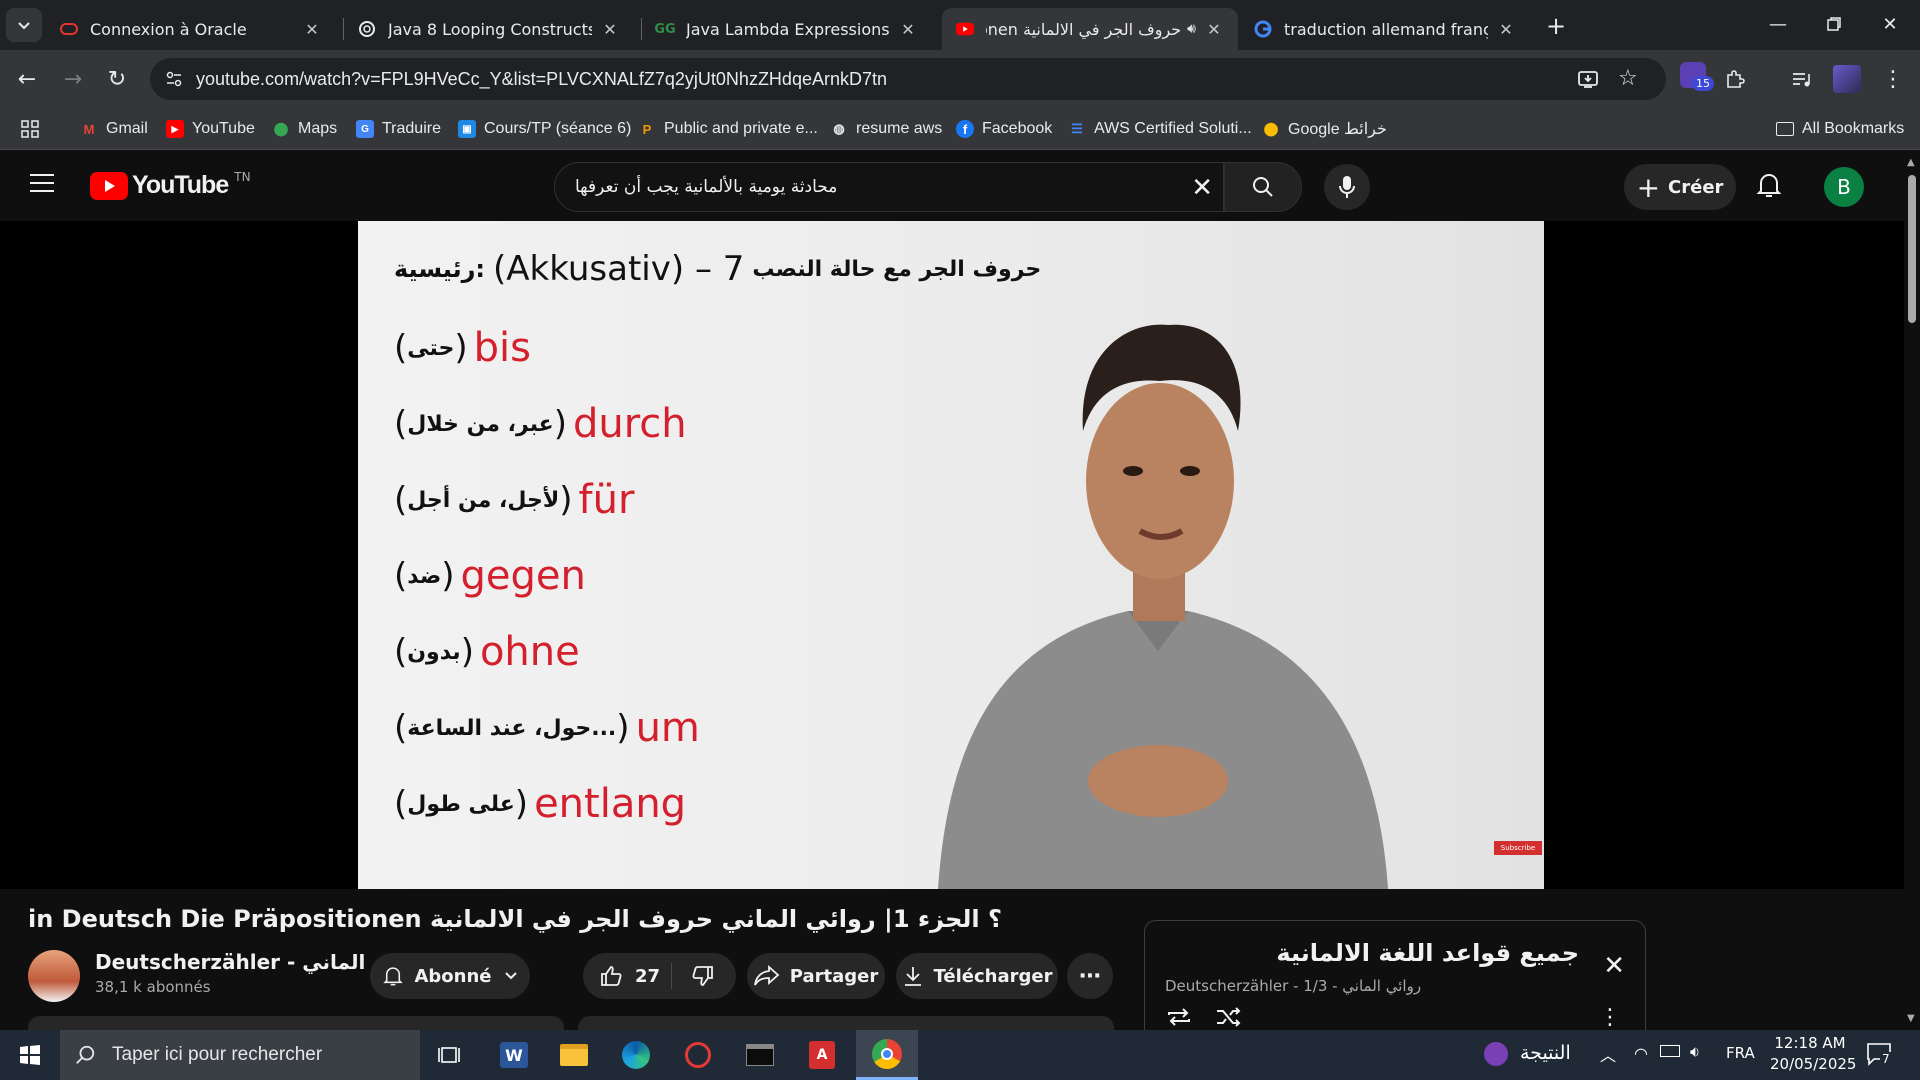 Image resolution: width=1920 pixels, height=1080 pixels. I want to click on like-button: 27, so click(627, 976).